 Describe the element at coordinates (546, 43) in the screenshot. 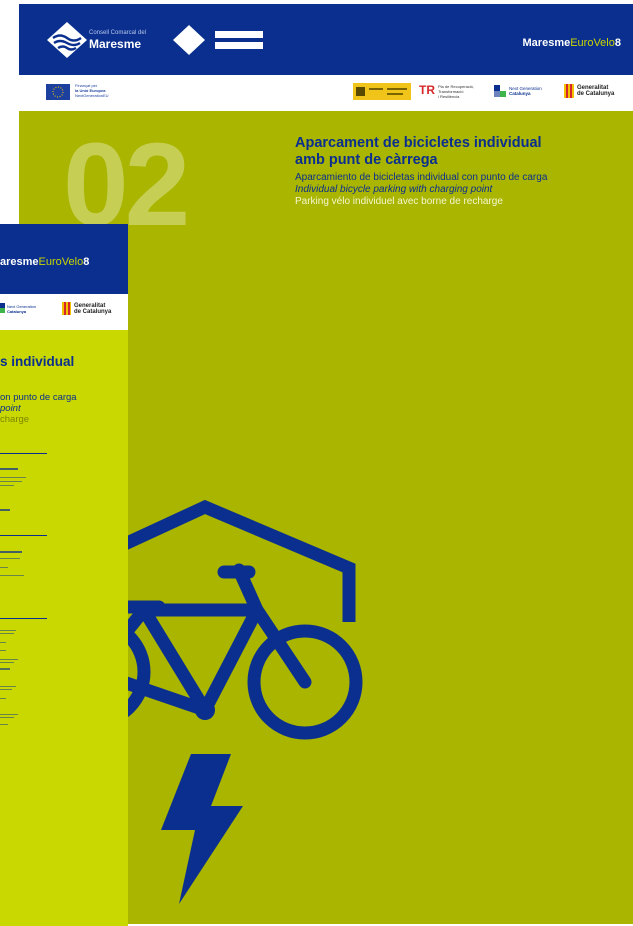

I see `brand-part1: Maresme` at that location.